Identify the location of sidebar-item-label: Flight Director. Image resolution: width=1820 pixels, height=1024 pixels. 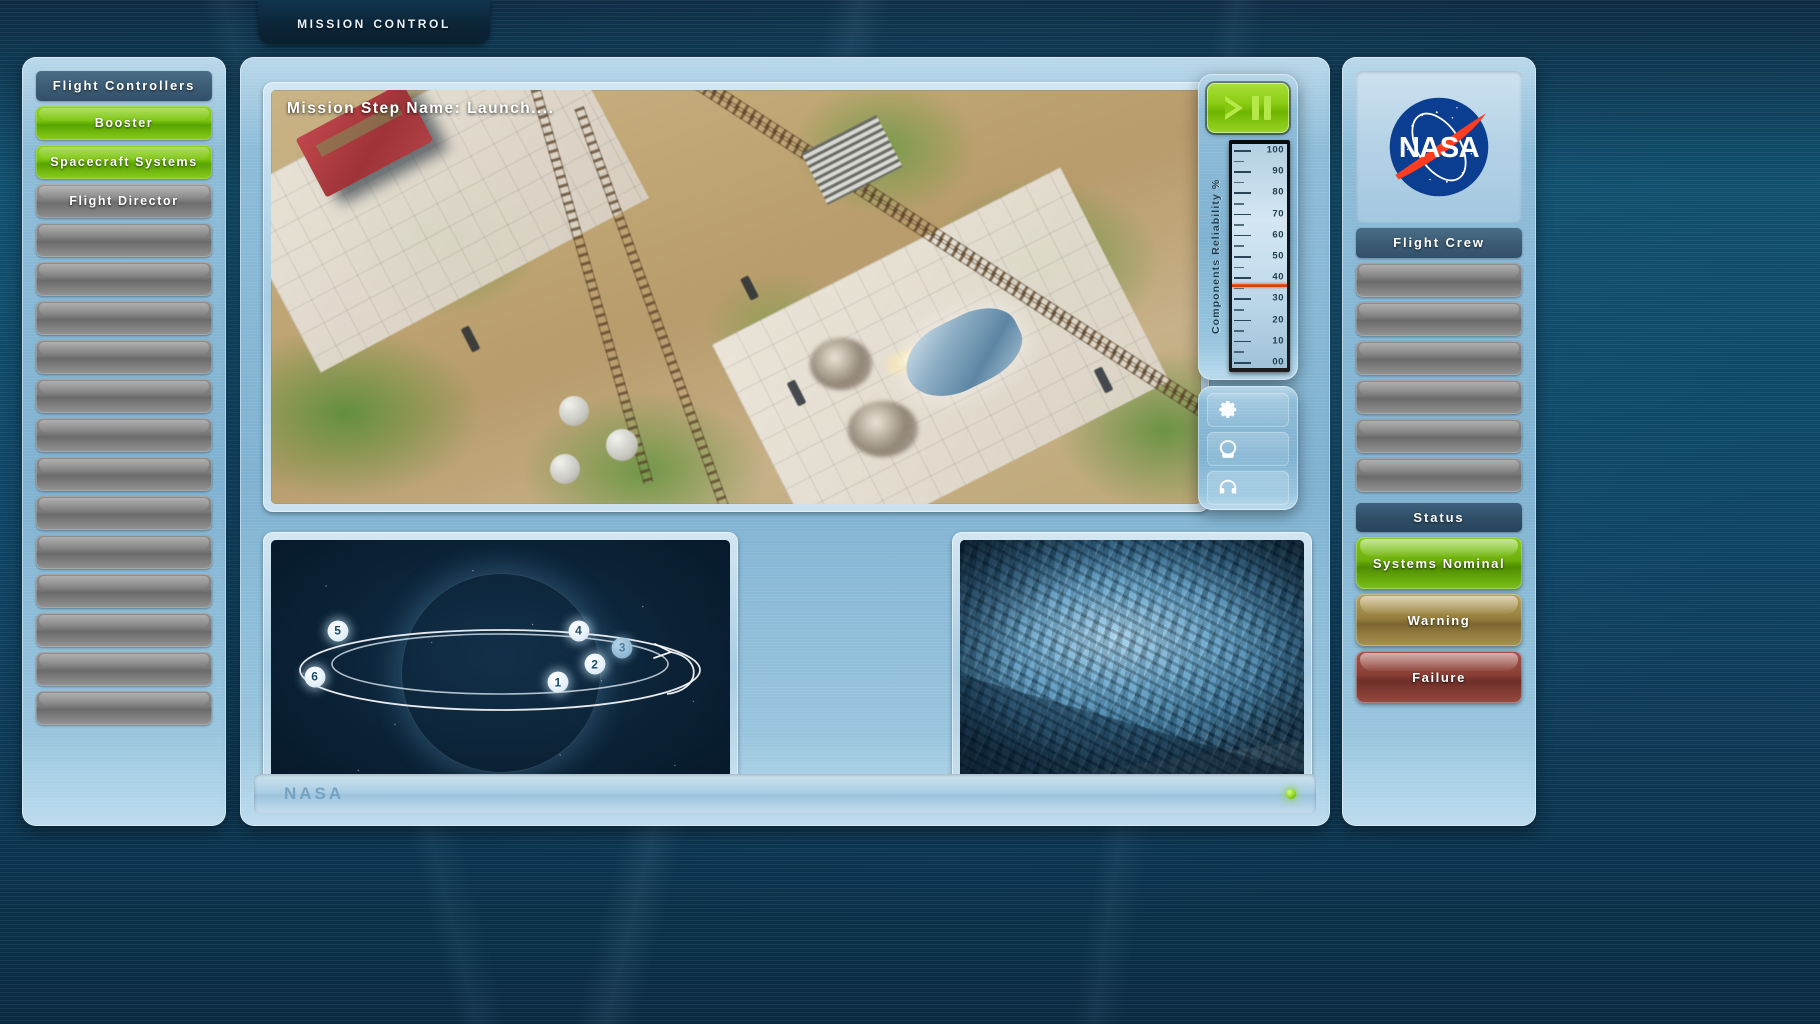
(124, 200).